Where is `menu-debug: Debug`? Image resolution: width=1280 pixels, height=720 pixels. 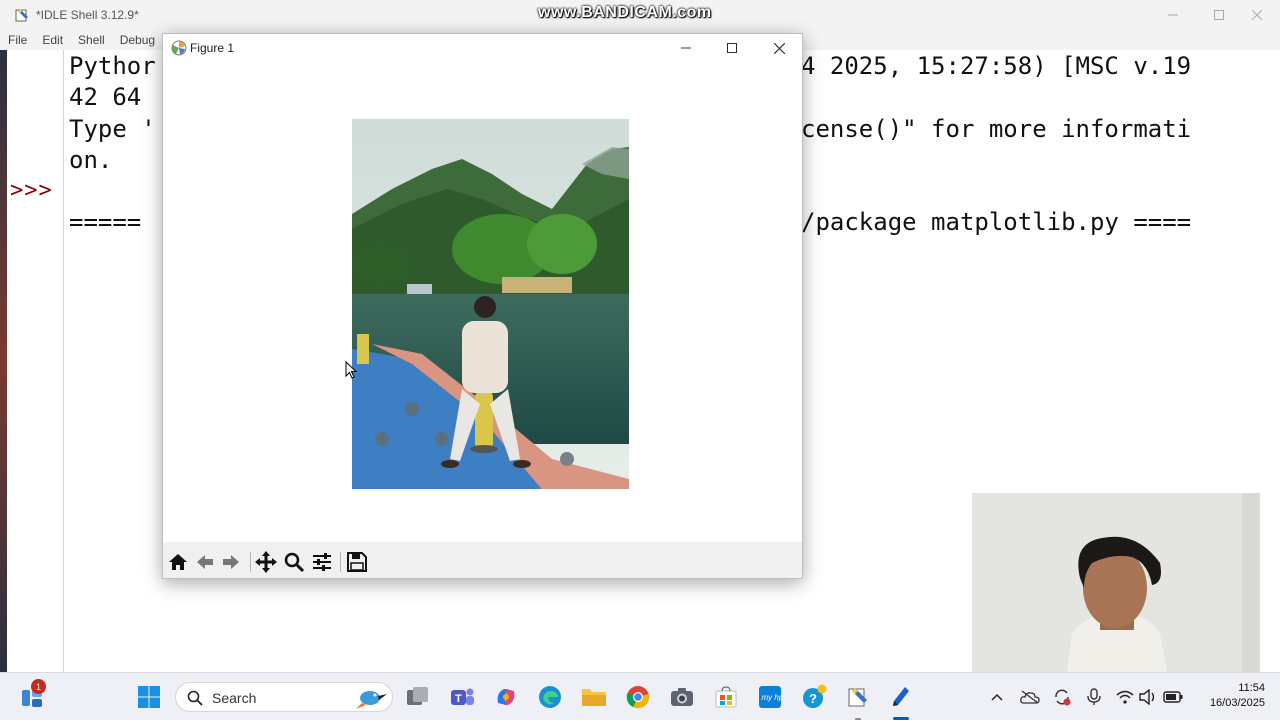 menu-debug: Debug is located at coordinates (137, 40).